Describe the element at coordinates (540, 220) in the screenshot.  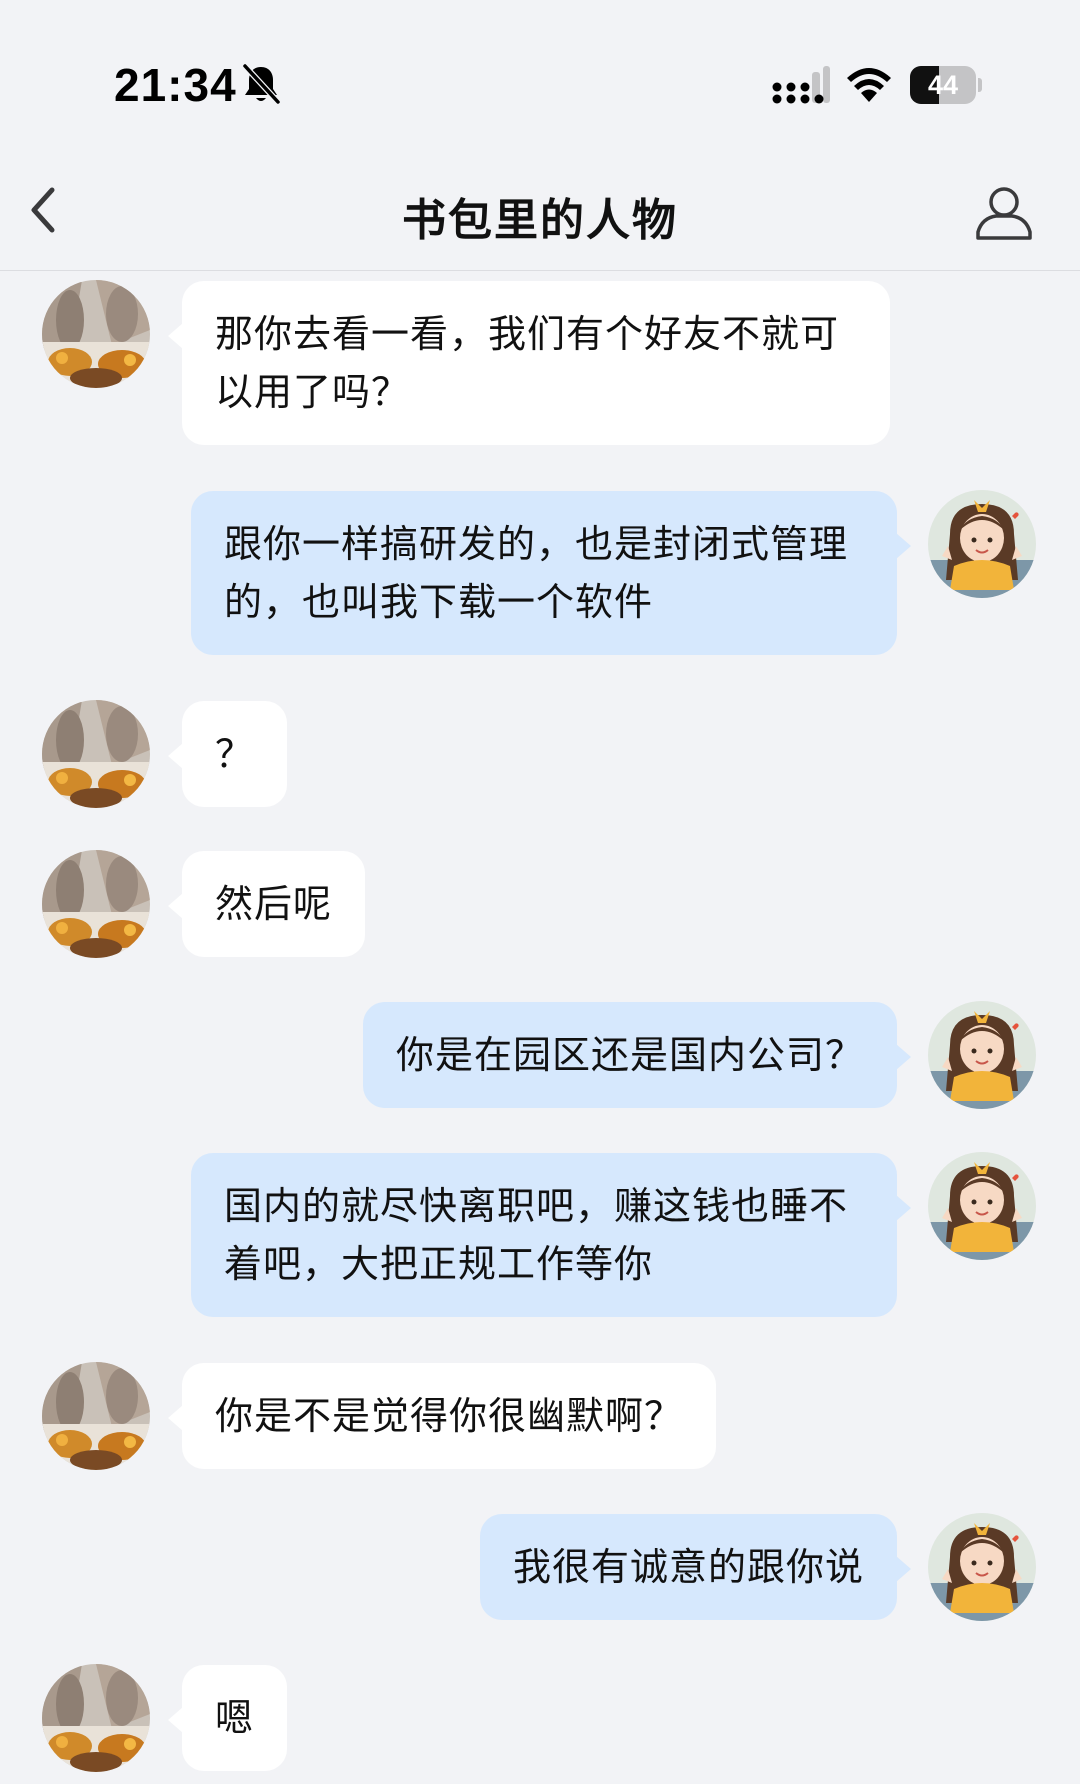
I see `chat-title: 书包里的人物` at that location.